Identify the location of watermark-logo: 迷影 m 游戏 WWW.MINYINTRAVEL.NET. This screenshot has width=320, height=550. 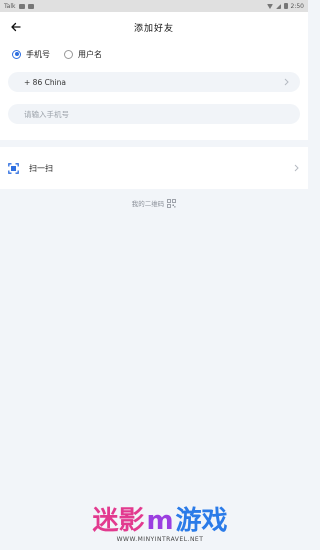
(160, 525).